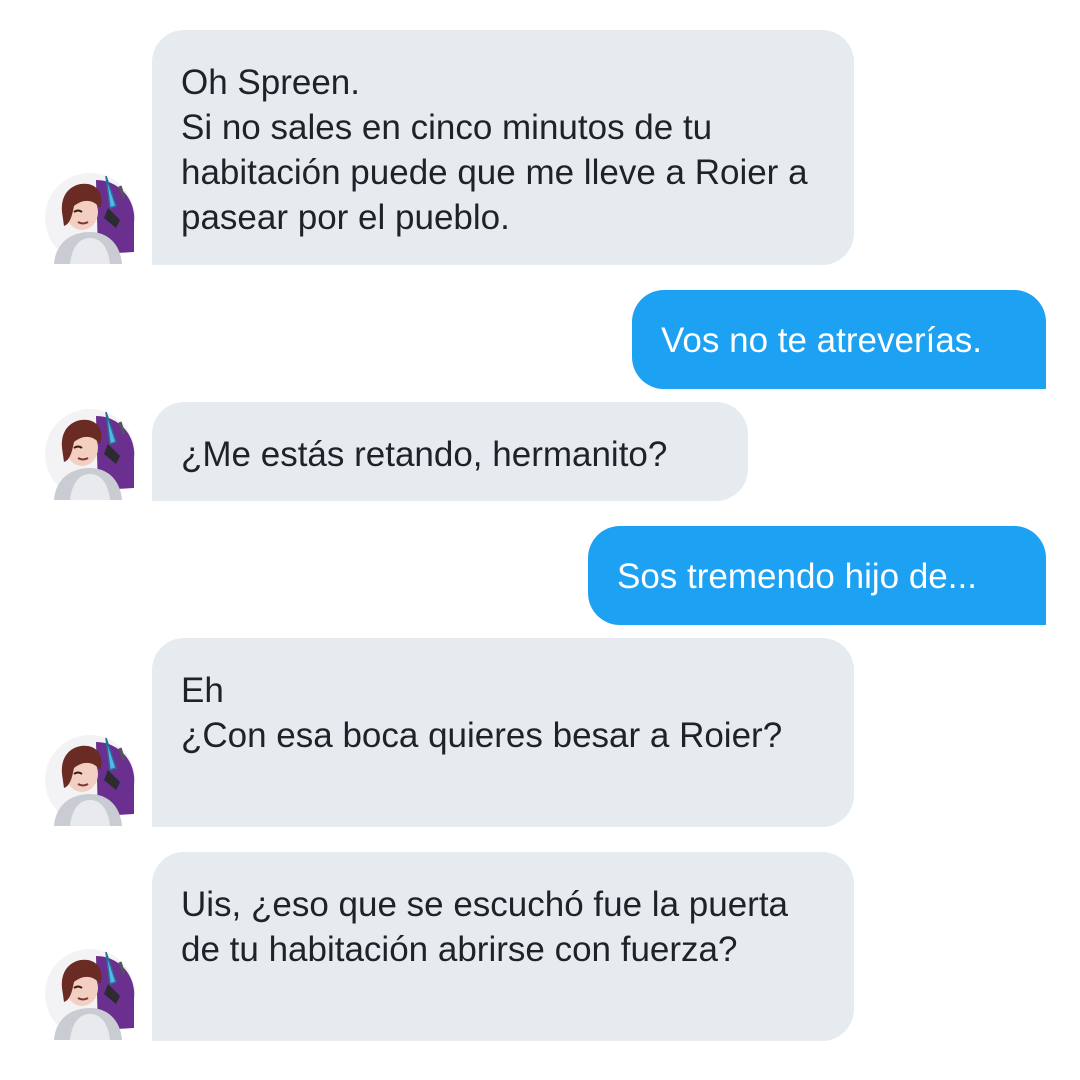 The image size is (1080, 1080). I want to click on message-bubble-incoming: ¿Me estás retando, hermanito?, so click(450, 451).